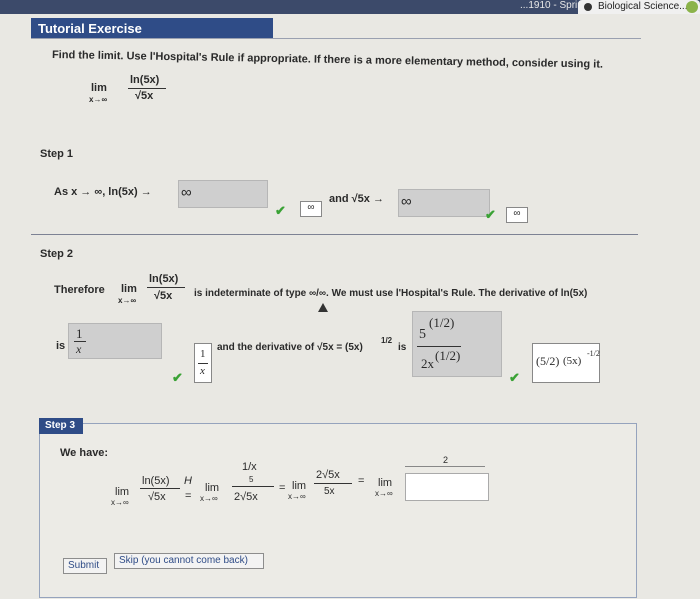 The image size is (700, 599). What do you see at coordinates (188, 496) in the screenshot?
I see `step3-eq1: =` at bounding box center [188, 496].